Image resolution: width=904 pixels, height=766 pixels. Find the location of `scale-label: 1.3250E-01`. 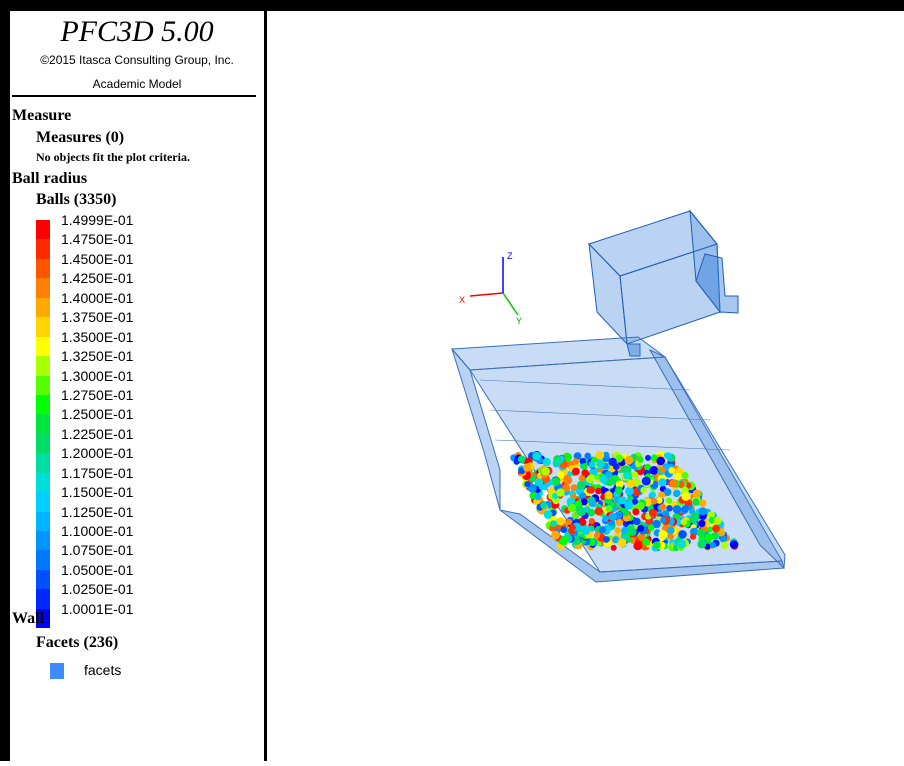

scale-label: 1.3250E-01 is located at coordinates (97, 356).